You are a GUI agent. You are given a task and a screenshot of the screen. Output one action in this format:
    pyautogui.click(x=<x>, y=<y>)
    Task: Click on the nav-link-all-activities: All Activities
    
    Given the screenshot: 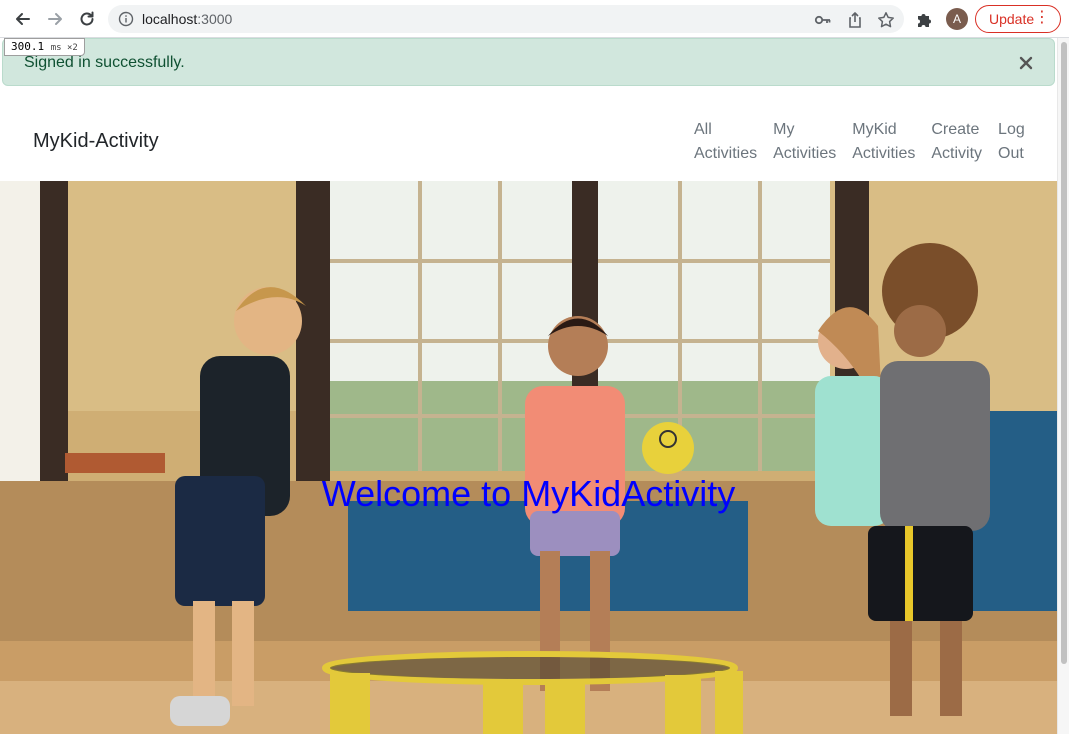 What is the action you would take?
    pyautogui.click(x=725, y=142)
    